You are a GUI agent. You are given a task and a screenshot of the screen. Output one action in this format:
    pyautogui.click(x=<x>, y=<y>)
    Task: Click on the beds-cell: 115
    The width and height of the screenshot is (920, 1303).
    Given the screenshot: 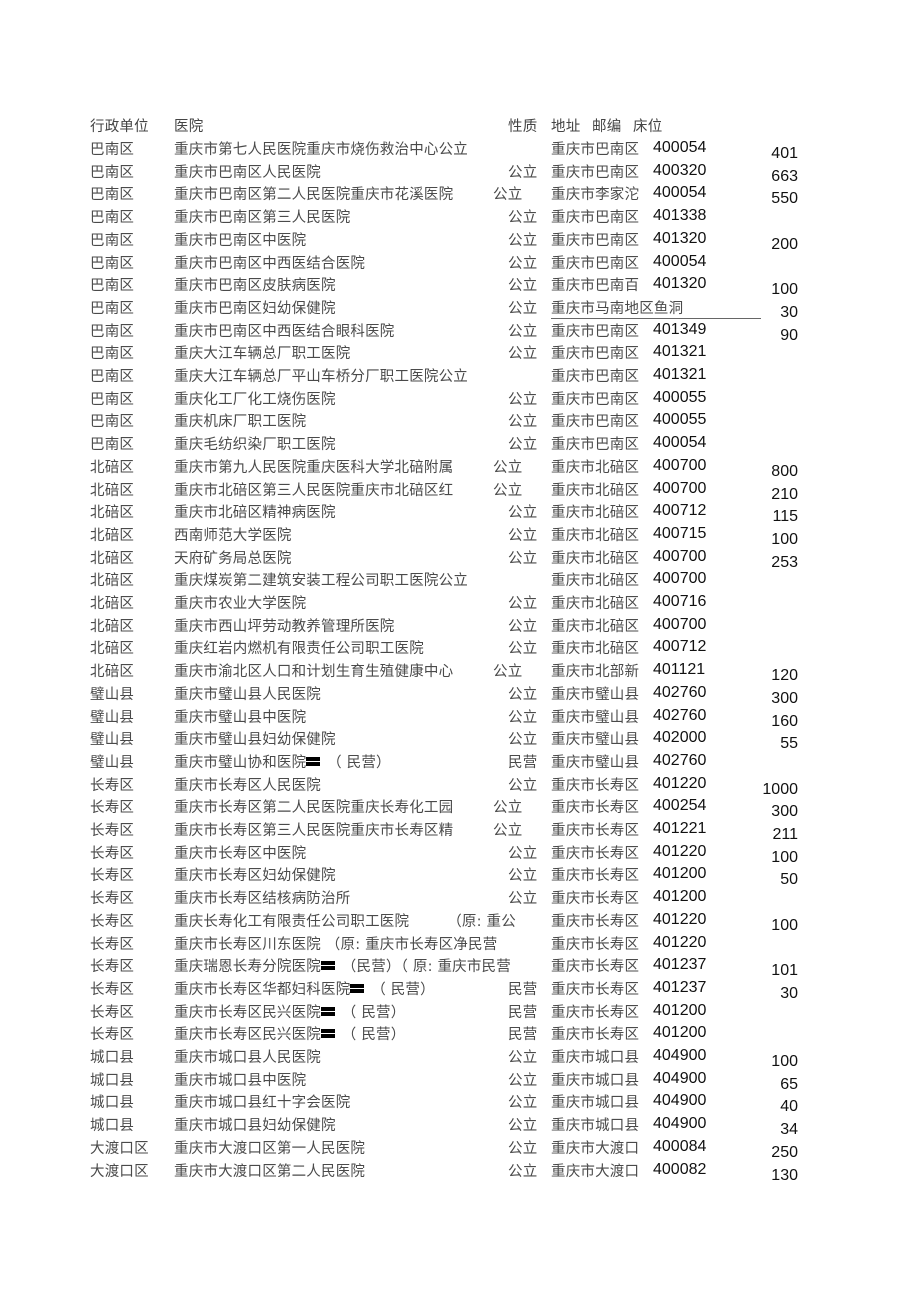 What is the action you would take?
    pyautogui.click(x=785, y=517)
    